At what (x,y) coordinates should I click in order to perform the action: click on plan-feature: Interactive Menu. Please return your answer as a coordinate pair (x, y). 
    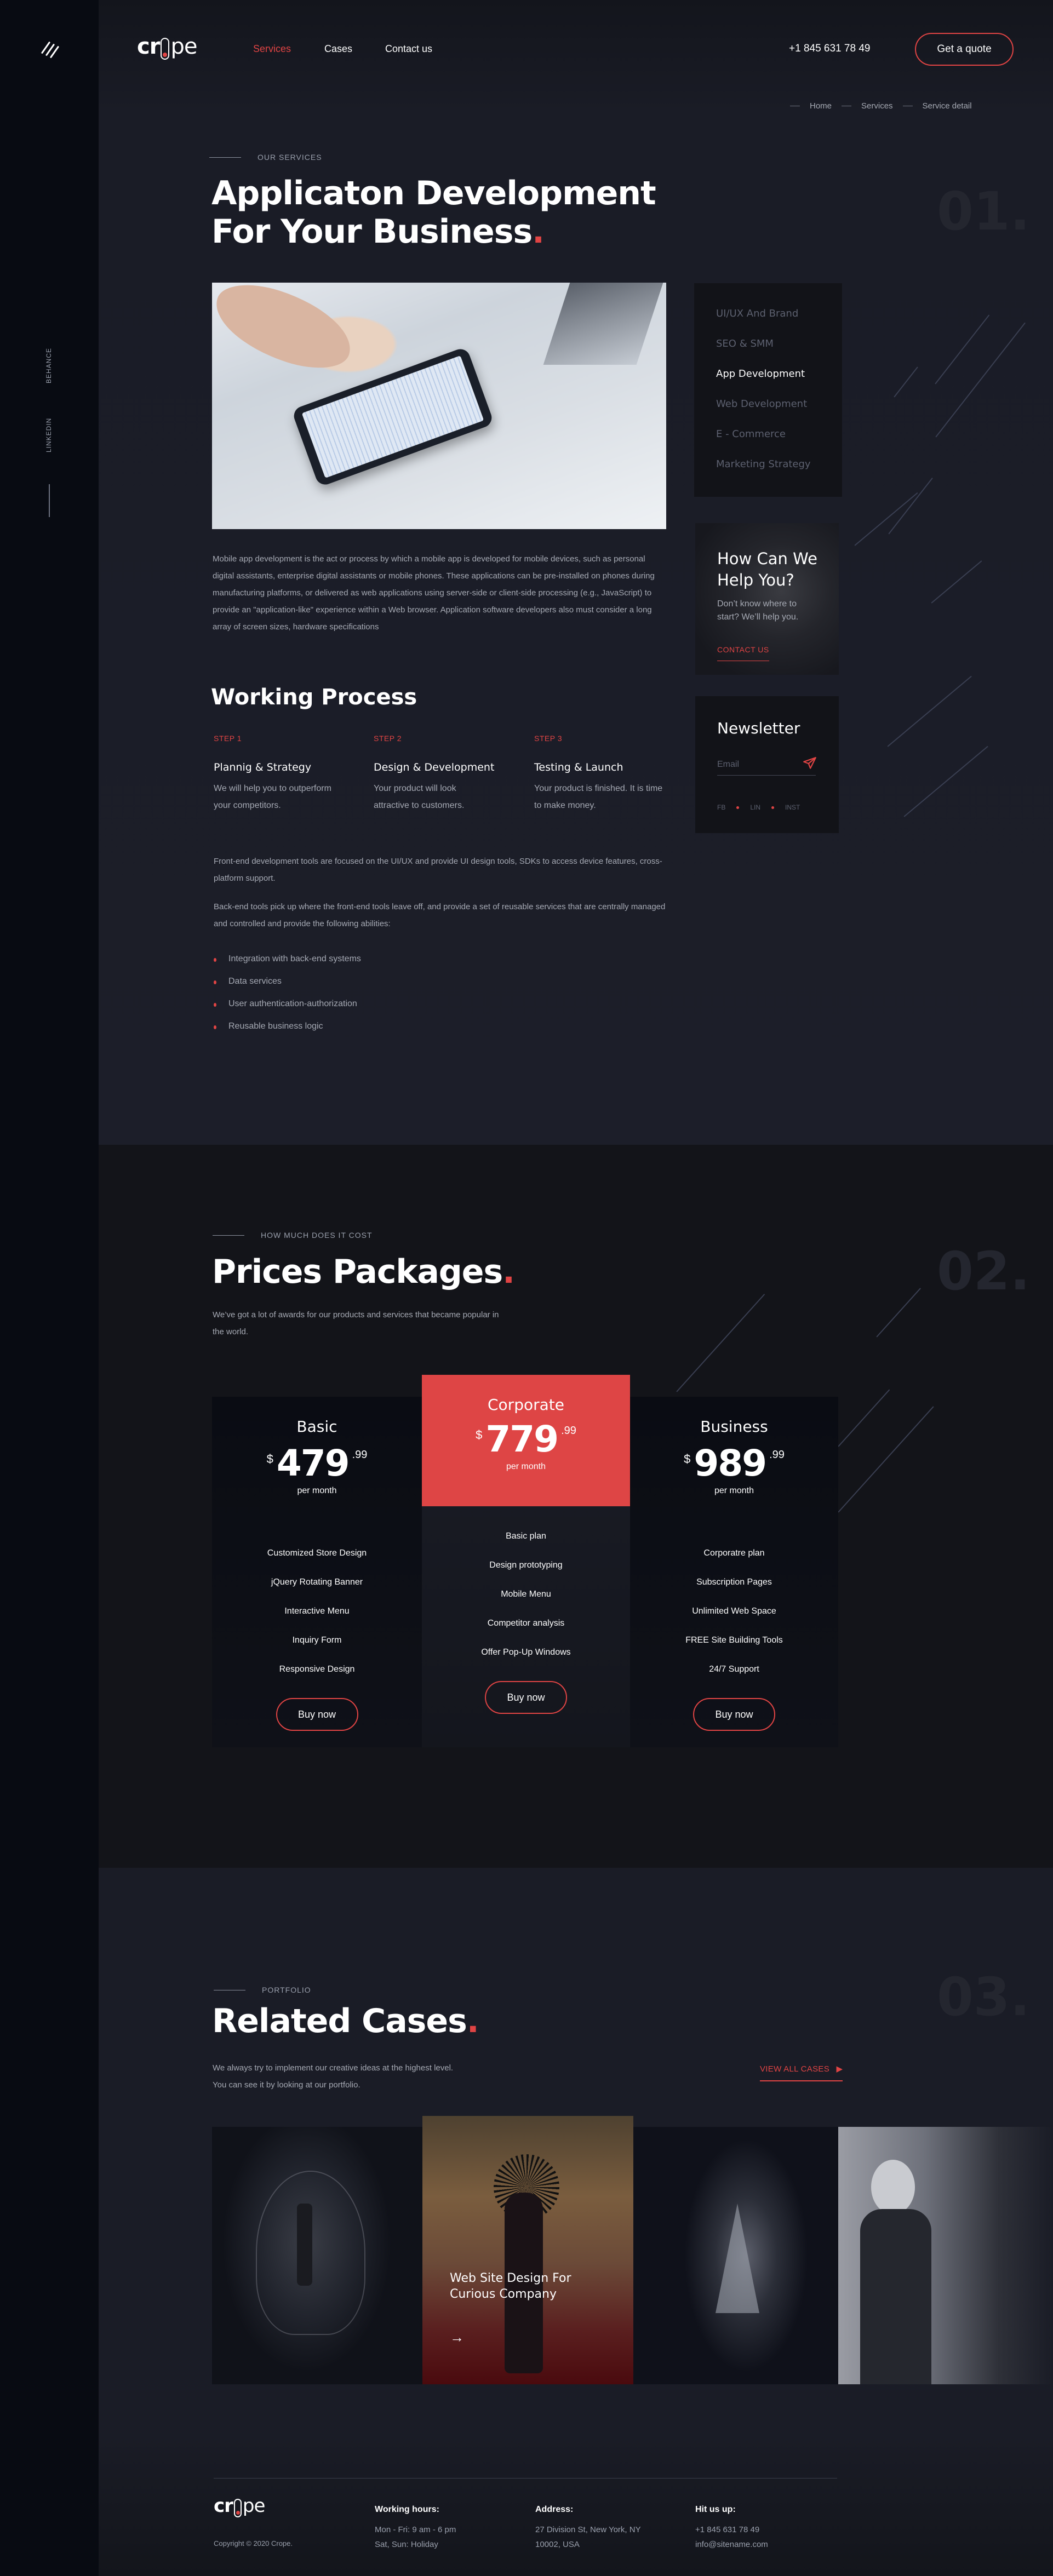
    Looking at the image, I should click on (317, 1612).